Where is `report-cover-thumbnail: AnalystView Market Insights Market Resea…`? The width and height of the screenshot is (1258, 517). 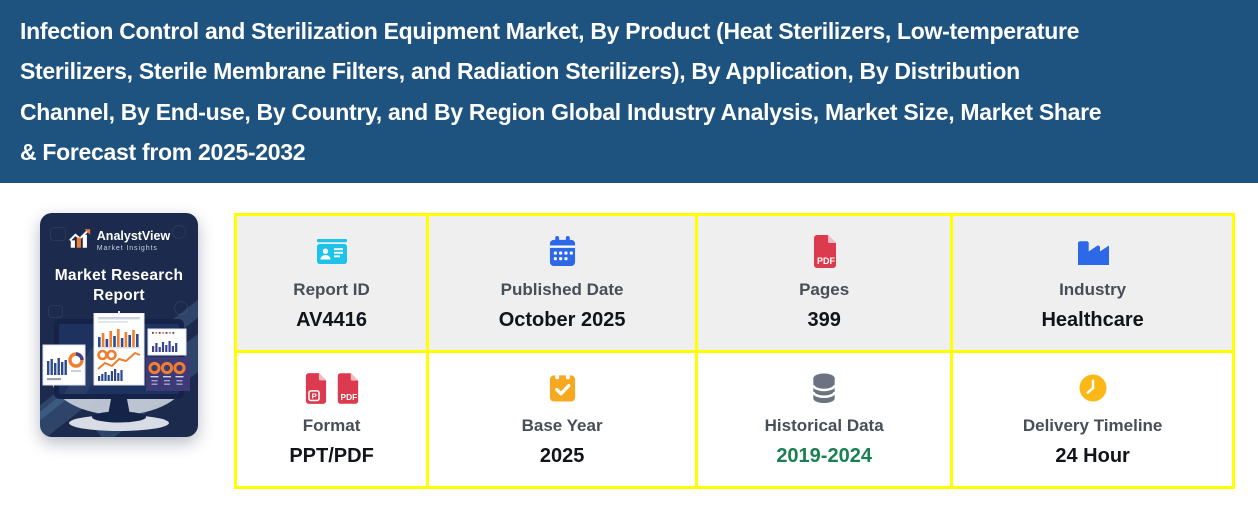
report-cover-thumbnail: AnalystView Market Insights Market Resea… is located at coordinates (119, 325).